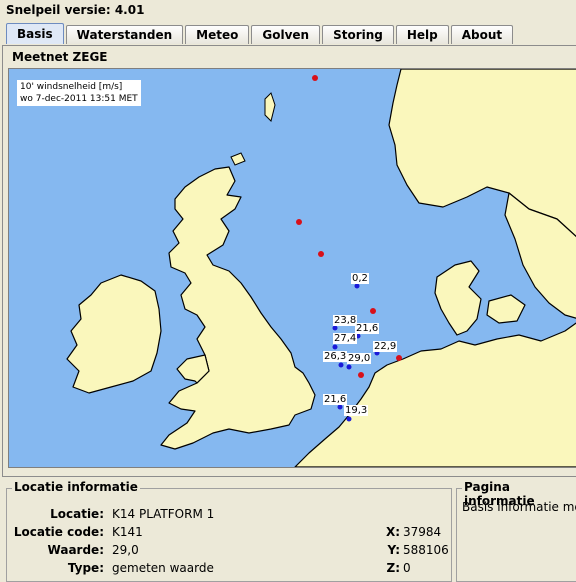 The width and height of the screenshot is (576, 582). What do you see at coordinates (76, 487) in the screenshot?
I see `location-info-title: Locatie informatie` at bounding box center [76, 487].